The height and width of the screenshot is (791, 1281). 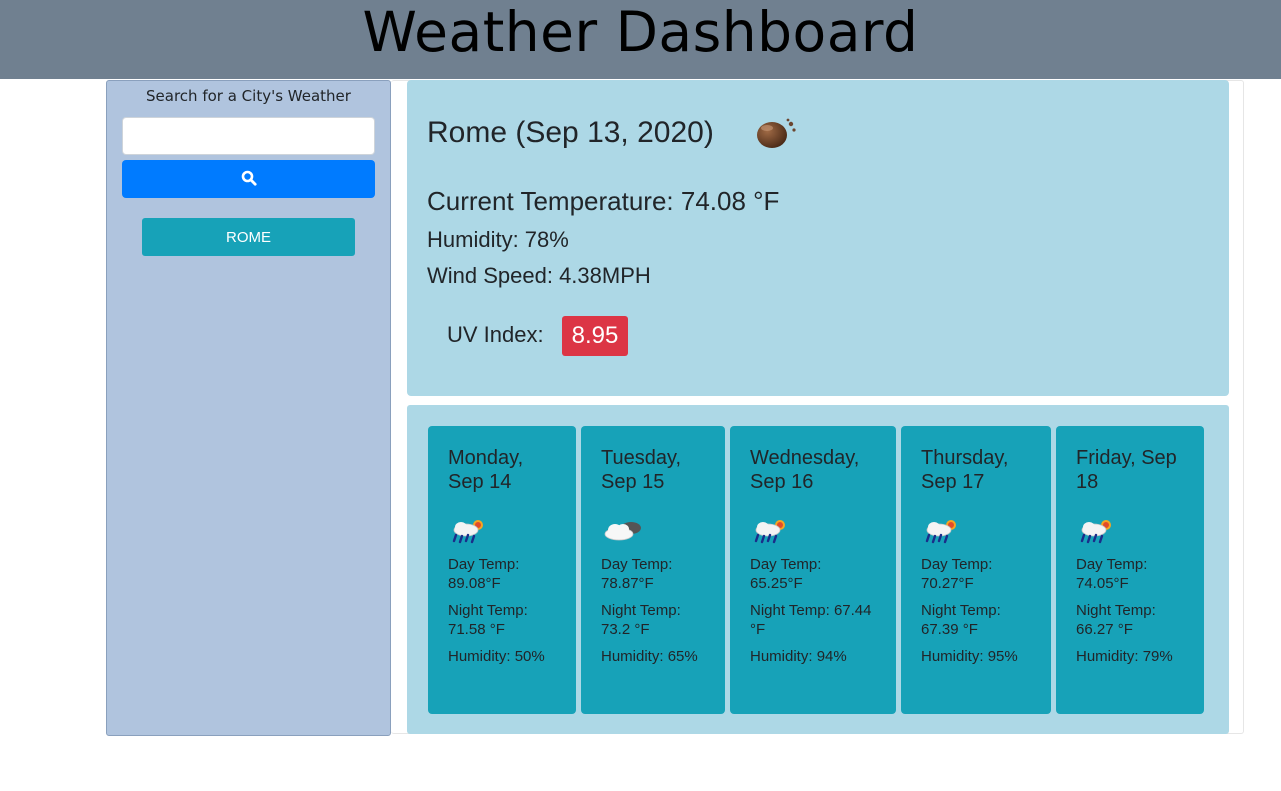 I want to click on header-bar: Weather Dashboard, so click(x=640, y=39).